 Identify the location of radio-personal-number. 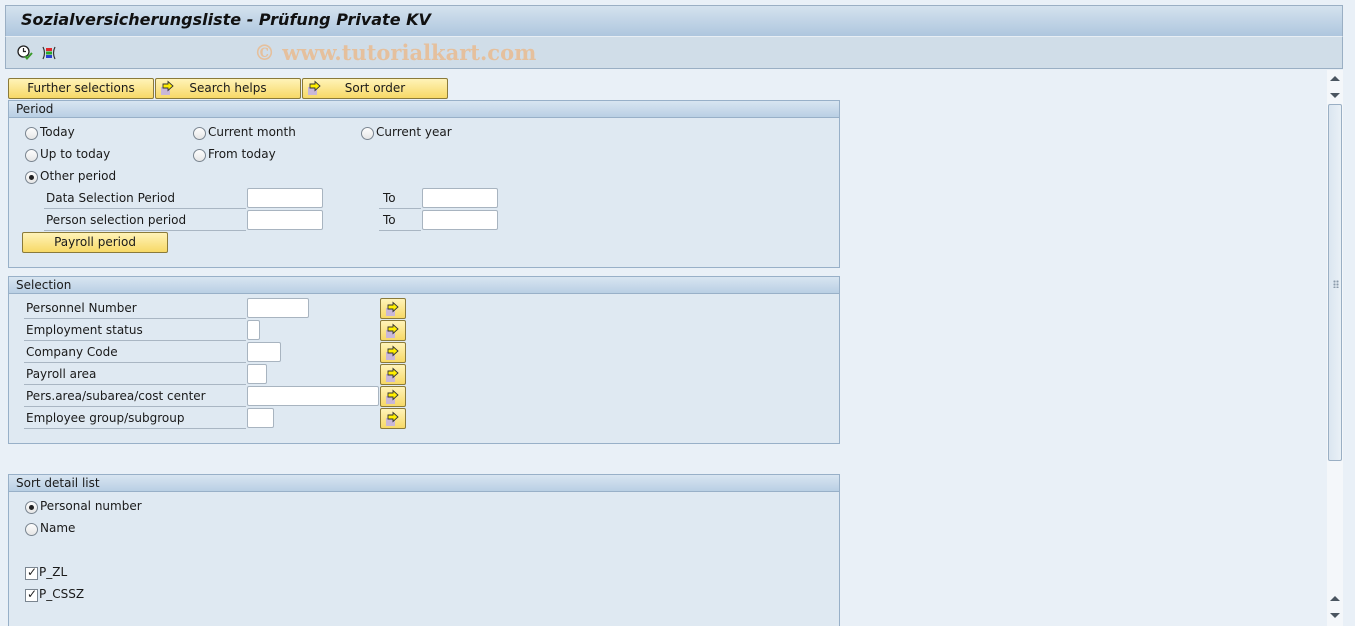
(31, 507).